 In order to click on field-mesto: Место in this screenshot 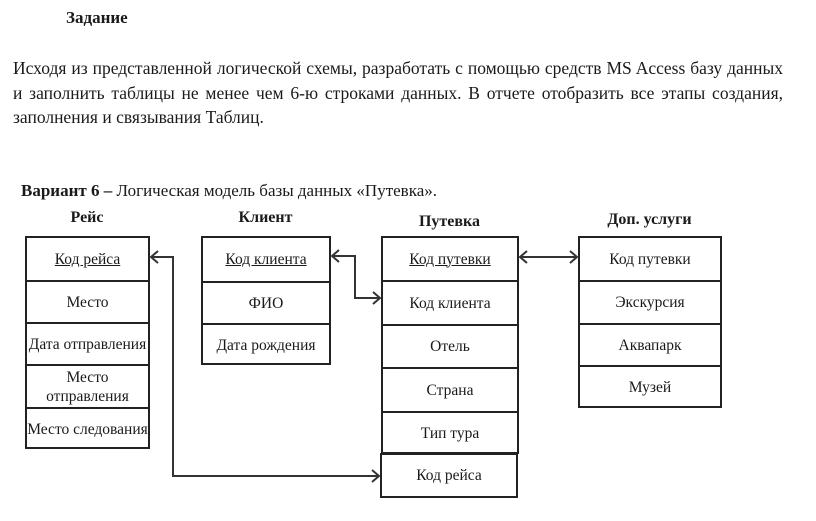, I will do `click(87, 301)`.